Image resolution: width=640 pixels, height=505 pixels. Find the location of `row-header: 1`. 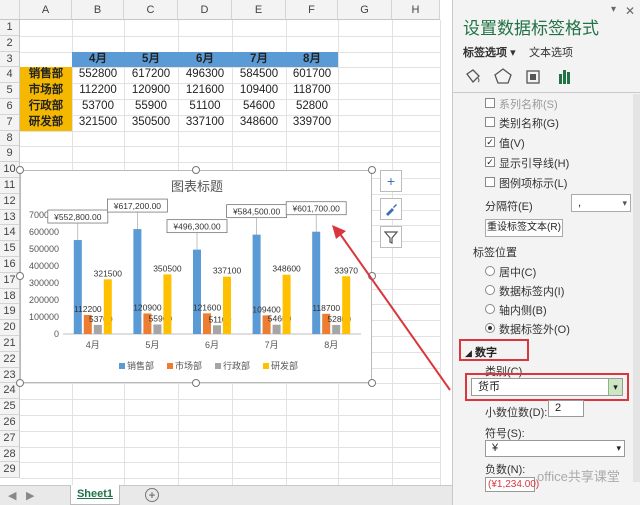

row-header: 1 is located at coordinates (10, 28).